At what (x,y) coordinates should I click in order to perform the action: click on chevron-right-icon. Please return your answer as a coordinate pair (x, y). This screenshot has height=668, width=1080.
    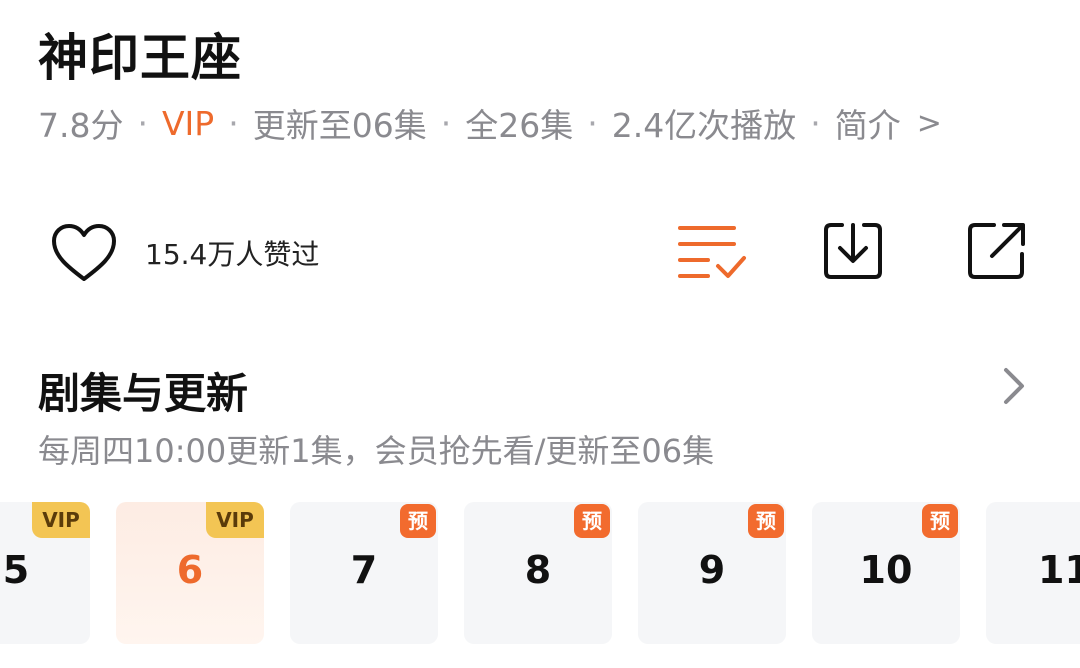
    Looking at the image, I should click on (1013, 386).